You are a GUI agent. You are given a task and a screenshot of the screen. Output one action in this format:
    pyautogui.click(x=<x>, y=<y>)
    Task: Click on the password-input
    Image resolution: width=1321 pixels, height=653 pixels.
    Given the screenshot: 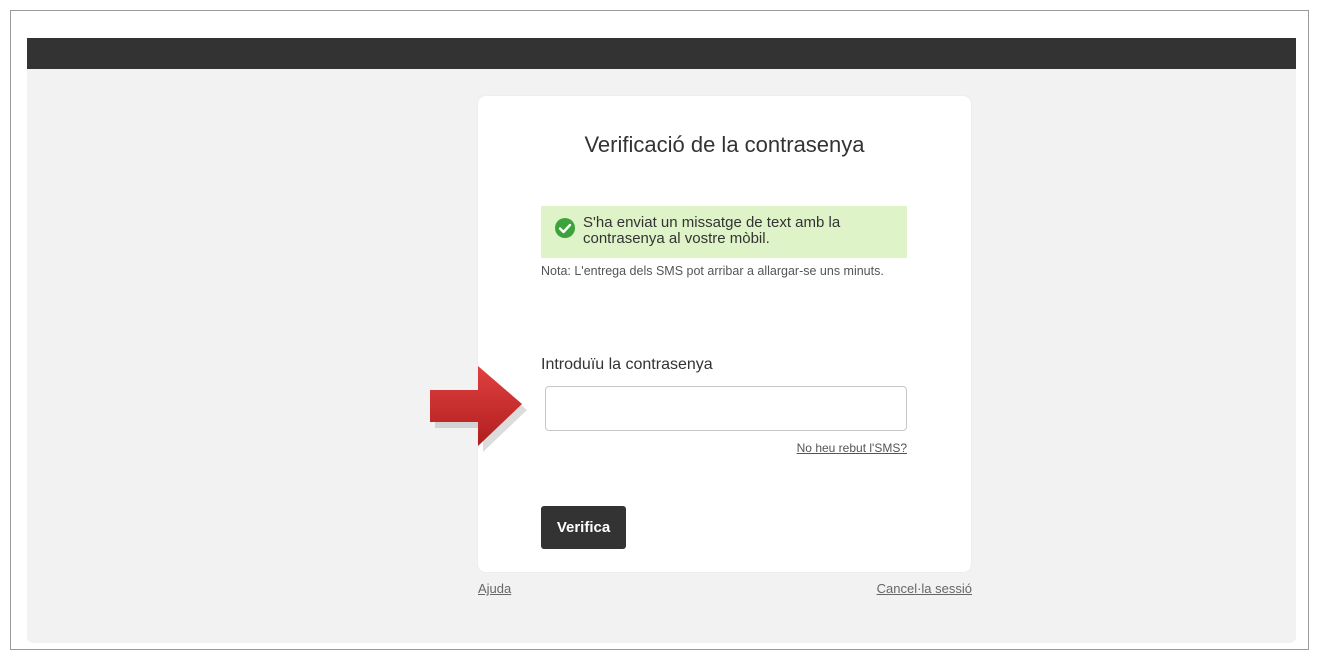 What is the action you would take?
    pyautogui.click(x=726, y=408)
    